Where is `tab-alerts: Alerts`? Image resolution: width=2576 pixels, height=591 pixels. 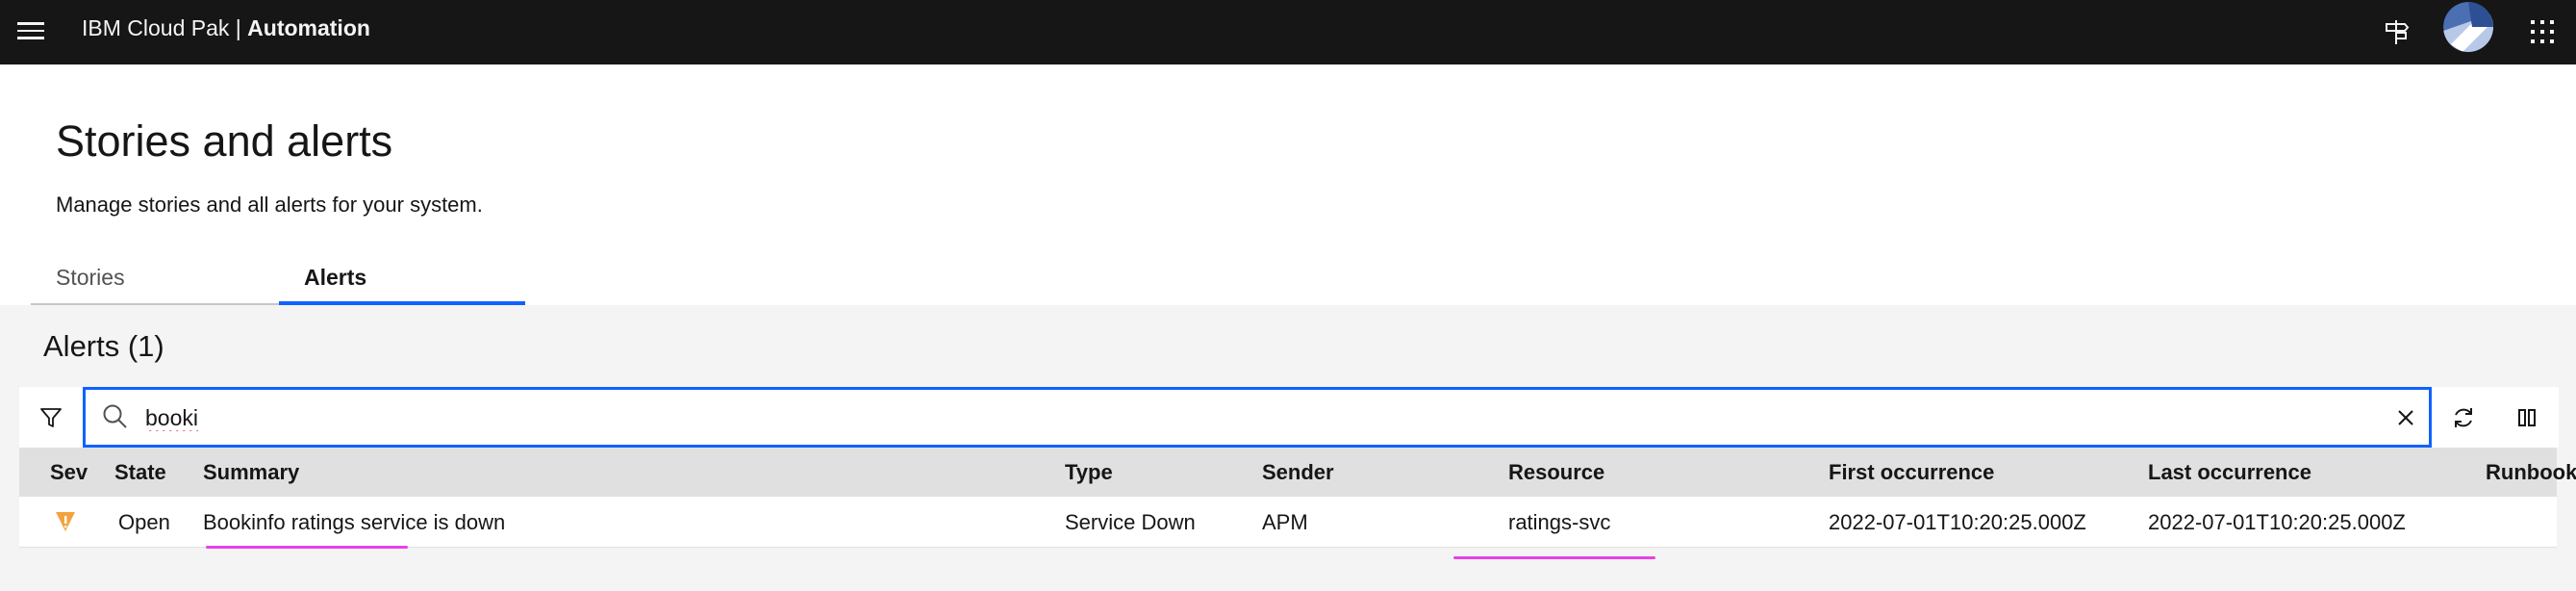
tab-alerts: Alerts is located at coordinates (402, 272).